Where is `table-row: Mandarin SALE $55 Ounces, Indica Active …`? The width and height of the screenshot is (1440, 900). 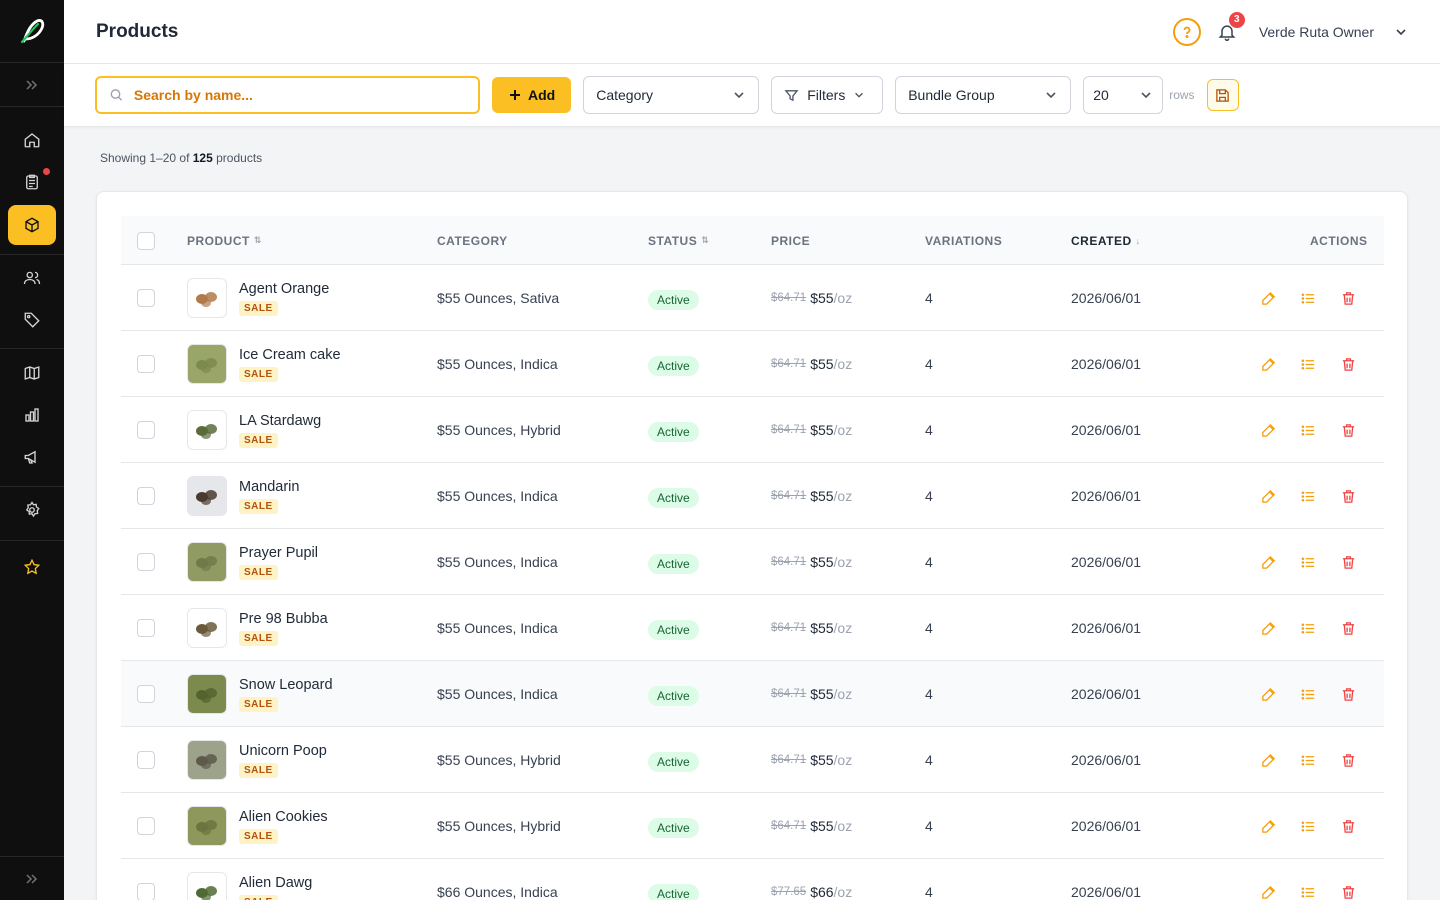 table-row: Mandarin SALE $55 Ounces, Indica Active … is located at coordinates (752, 496).